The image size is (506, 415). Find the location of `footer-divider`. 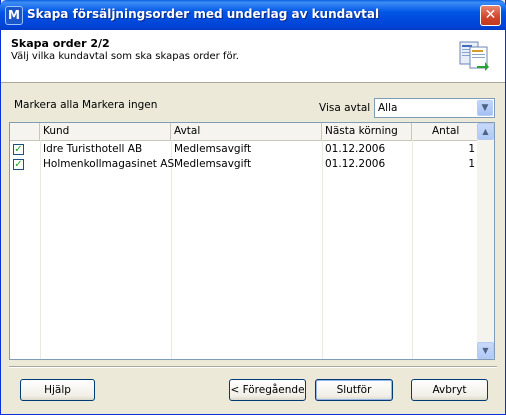

footer-divider is located at coordinates (253, 367).